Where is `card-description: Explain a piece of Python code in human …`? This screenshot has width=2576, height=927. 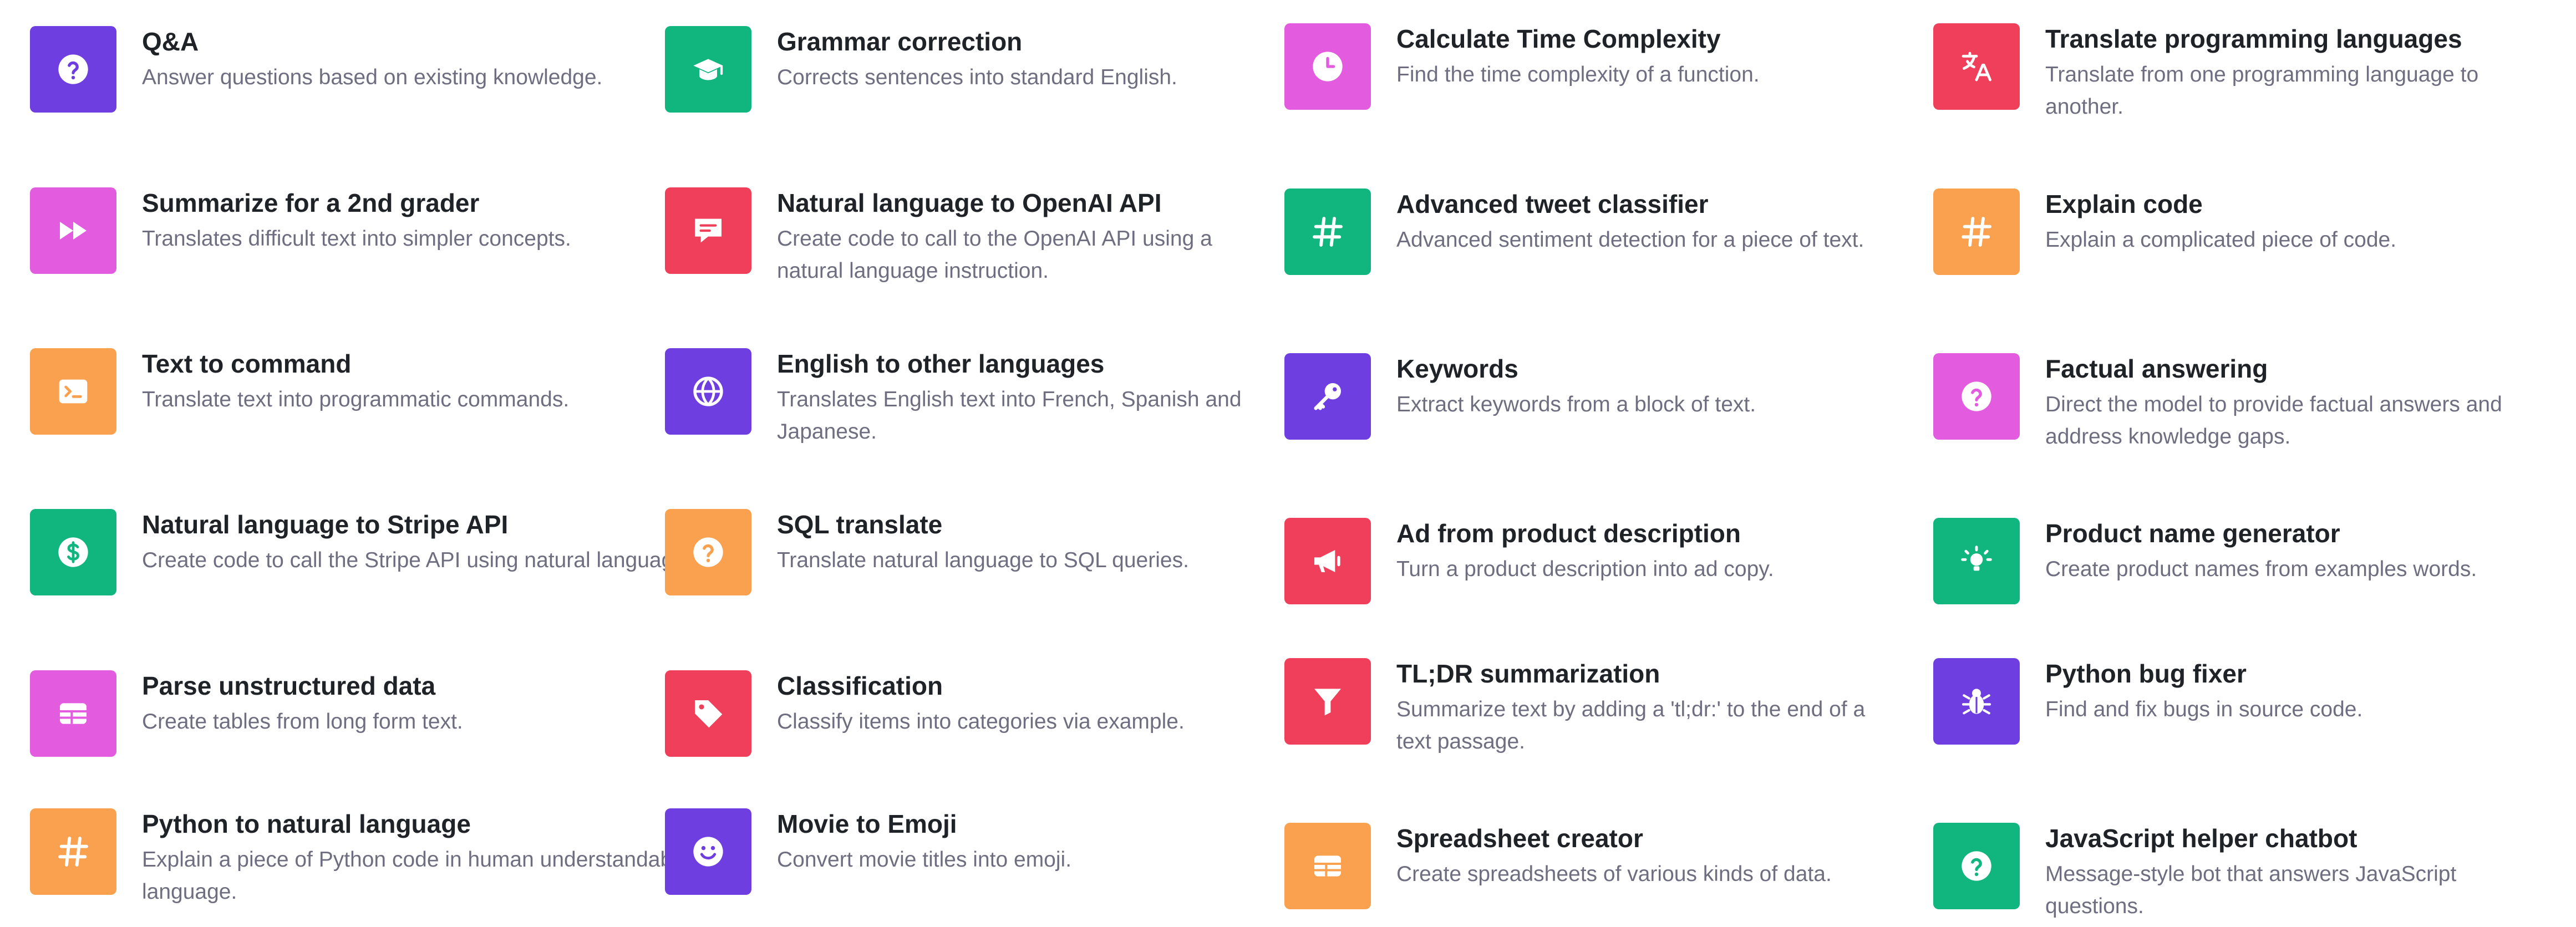 card-description: Explain a piece of Python code in human … is located at coordinates (415, 876).